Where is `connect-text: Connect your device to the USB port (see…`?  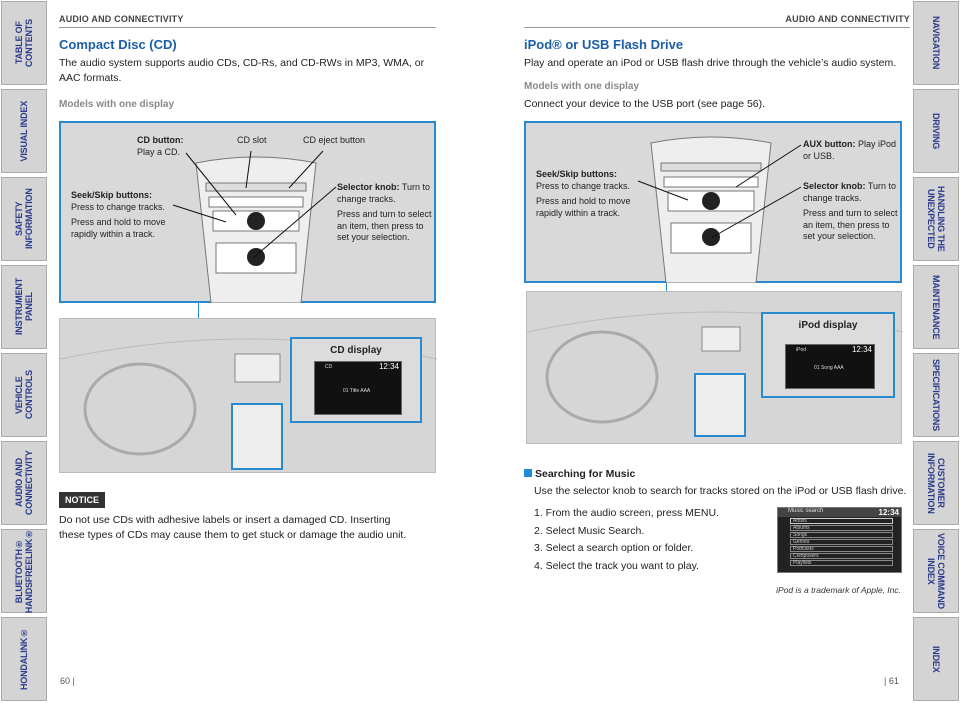
connect-text: Connect your device to the USB port (see… is located at coordinates (645, 104).